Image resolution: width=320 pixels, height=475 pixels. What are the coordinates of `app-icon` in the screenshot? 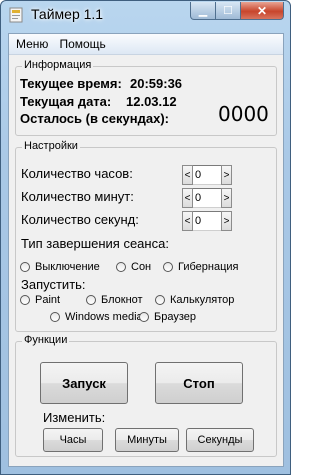 It's located at (16, 15).